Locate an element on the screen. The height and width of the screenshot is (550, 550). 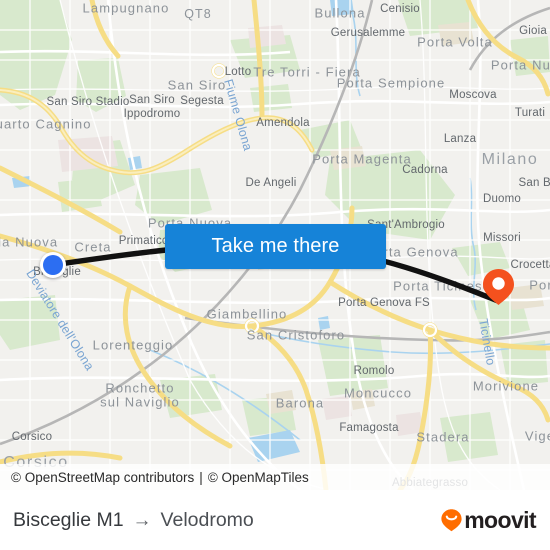
destination-marker is located at coordinates (498, 287).